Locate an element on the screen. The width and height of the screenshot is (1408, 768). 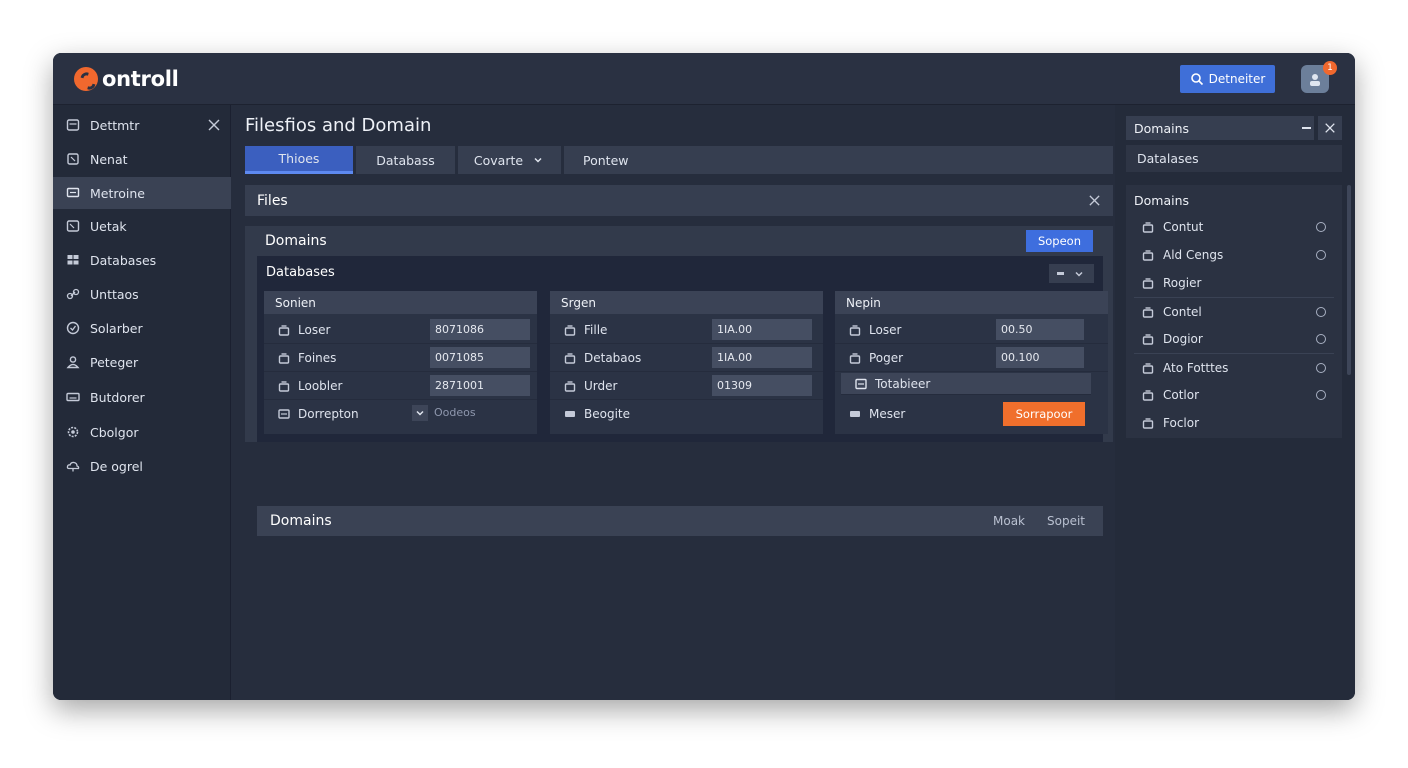
table-row: Fille 1IA.00 is located at coordinates (686, 330).